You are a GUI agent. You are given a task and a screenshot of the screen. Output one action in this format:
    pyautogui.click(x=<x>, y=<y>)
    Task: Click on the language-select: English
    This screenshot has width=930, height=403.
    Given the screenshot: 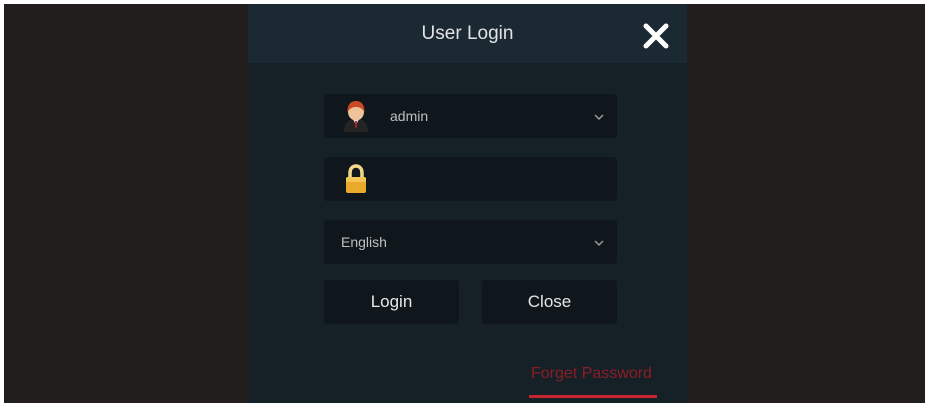 What is the action you would take?
    pyautogui.click(x=470, y=242)
    